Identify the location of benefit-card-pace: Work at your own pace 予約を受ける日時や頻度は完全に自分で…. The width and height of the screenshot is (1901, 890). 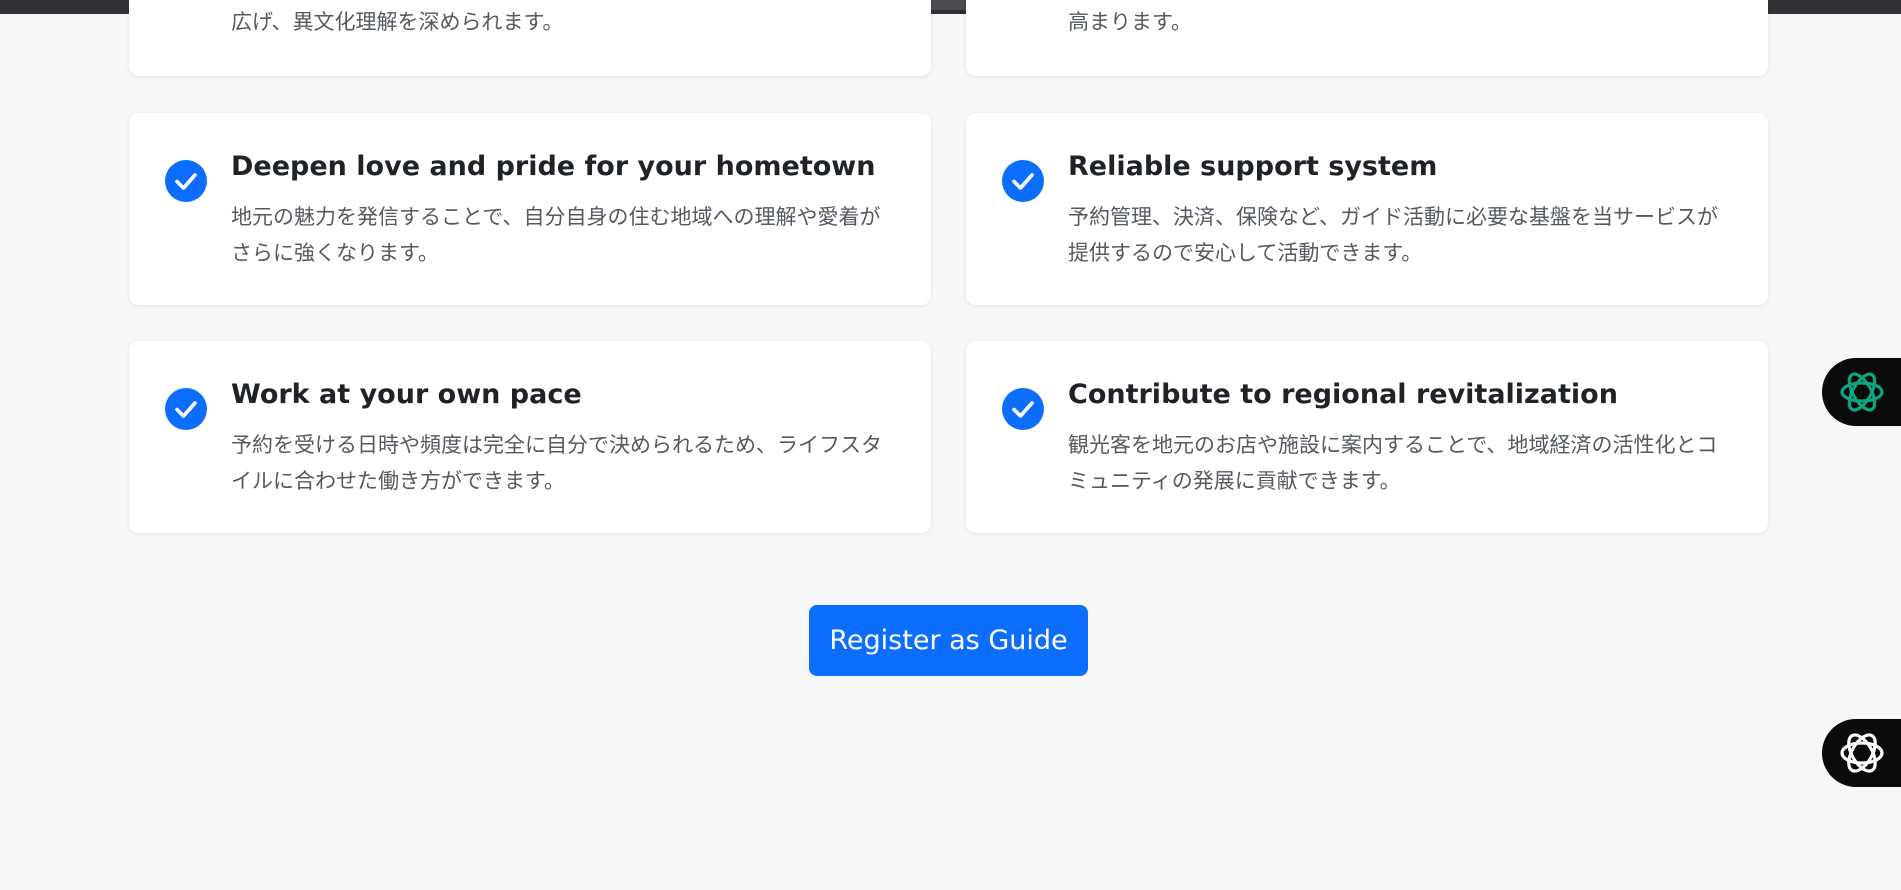
(530, 437).